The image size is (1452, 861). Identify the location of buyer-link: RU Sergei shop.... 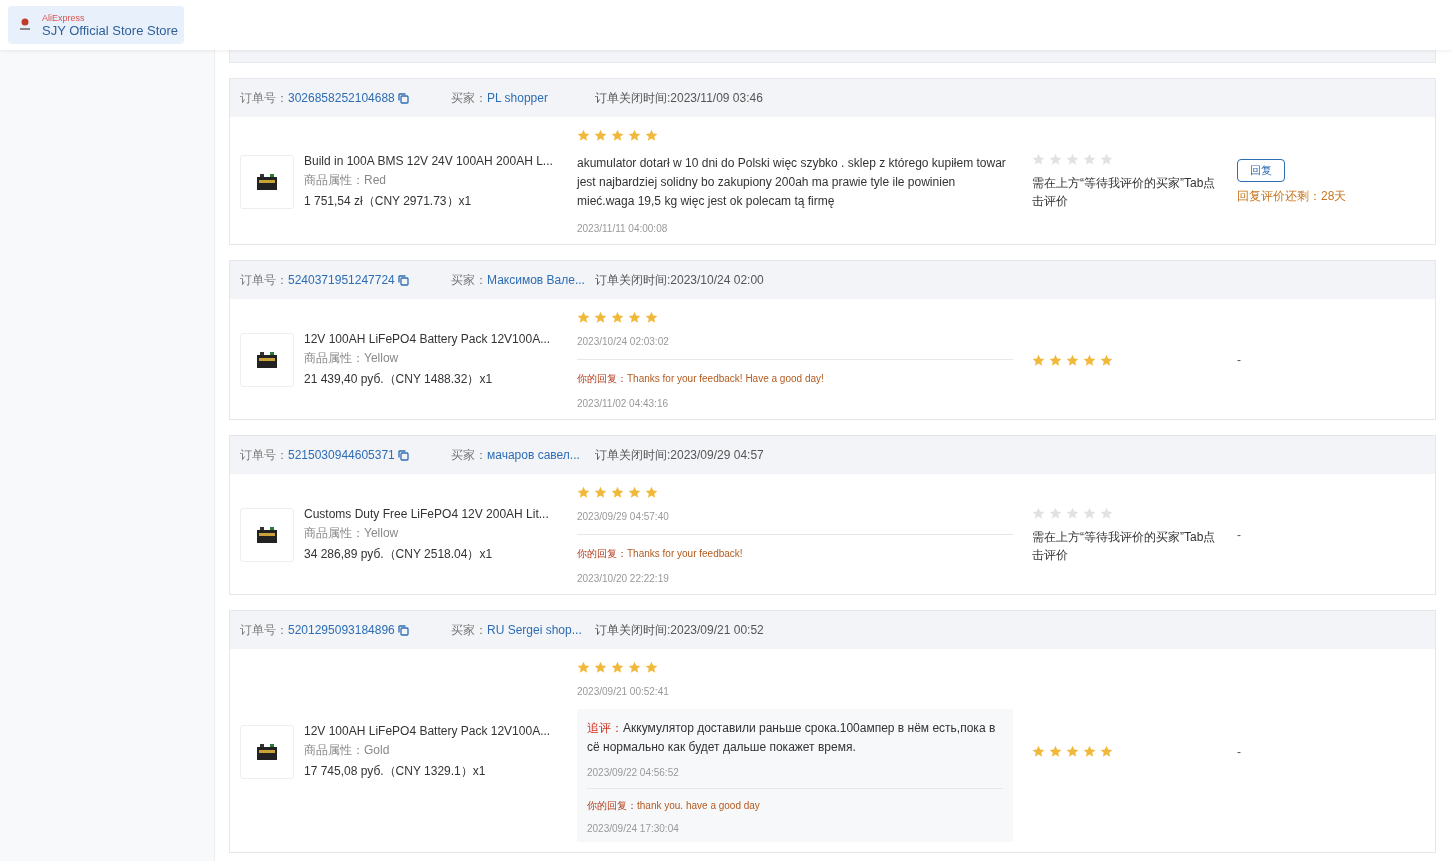
(534, 630).